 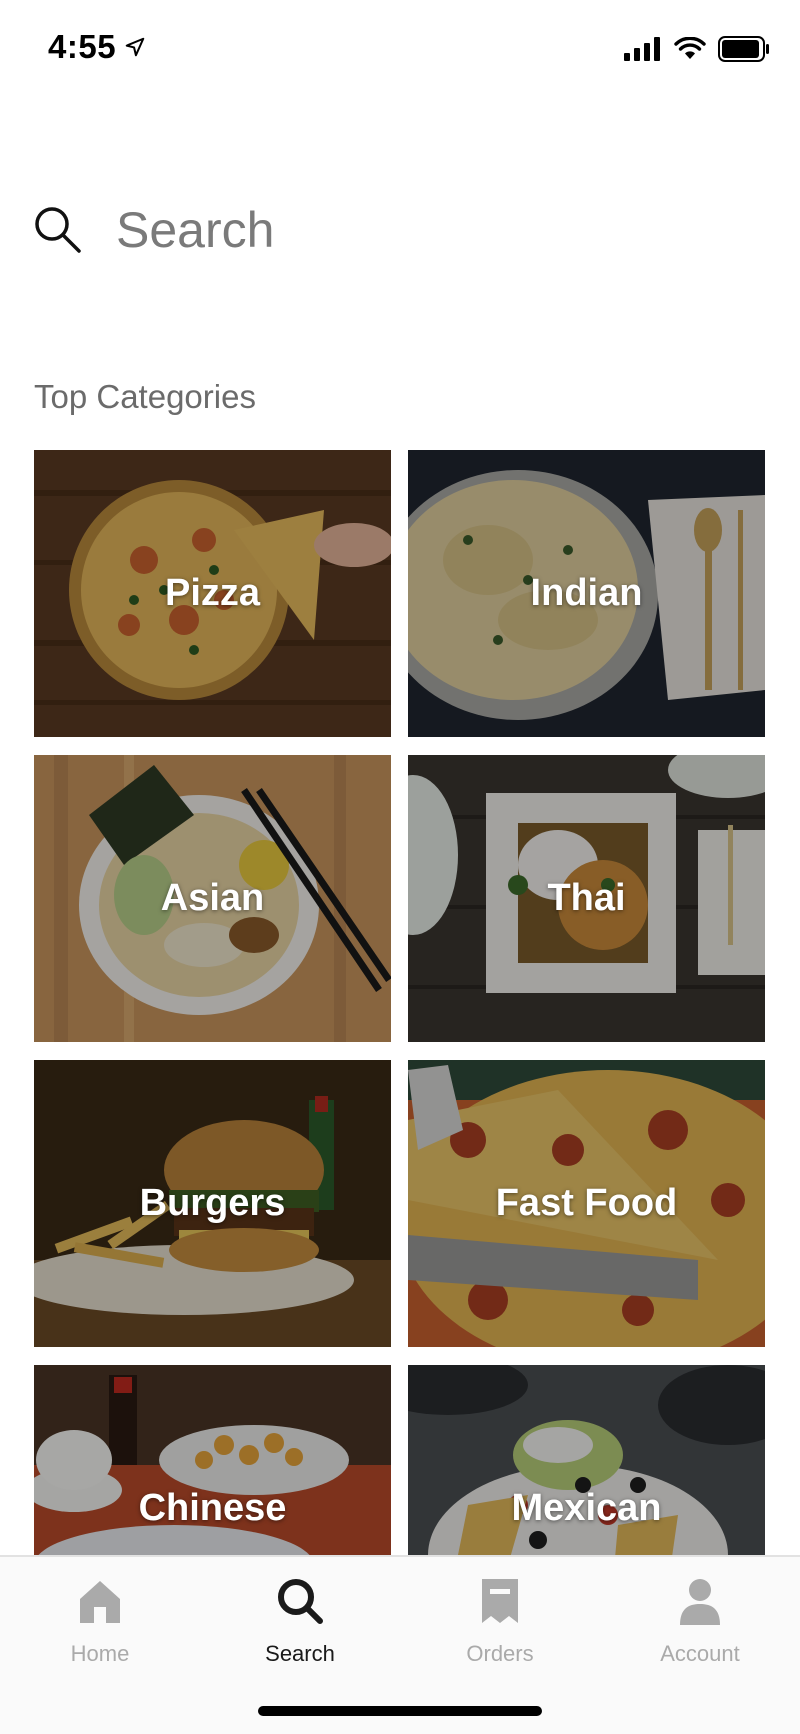 I want to click on nav-label: Home, so click(x=100, y=1653).